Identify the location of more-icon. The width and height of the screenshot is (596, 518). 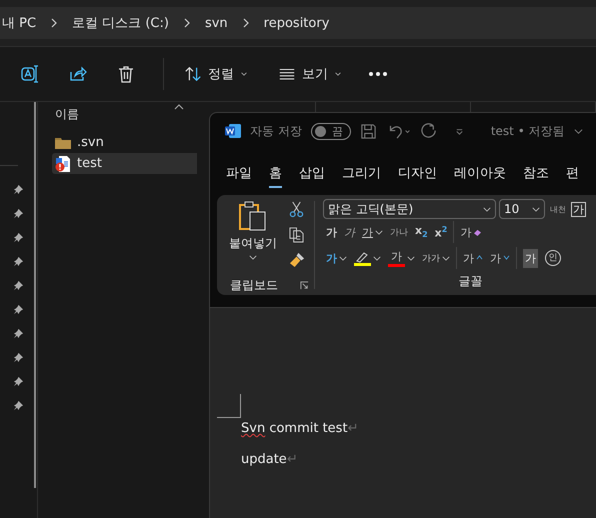
(378, 74).